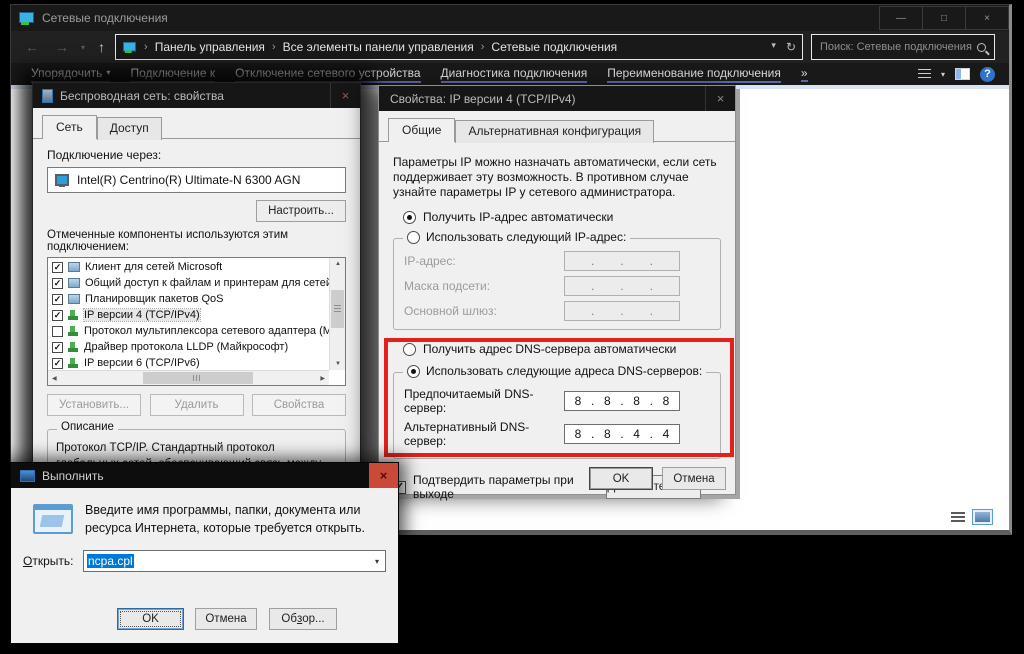 This screenshot has height=654, width=1024. Describe the element at coordinates (903, 47) in the screenshot. I see `search-input: Поиск: Сетевые подключения` at that location.